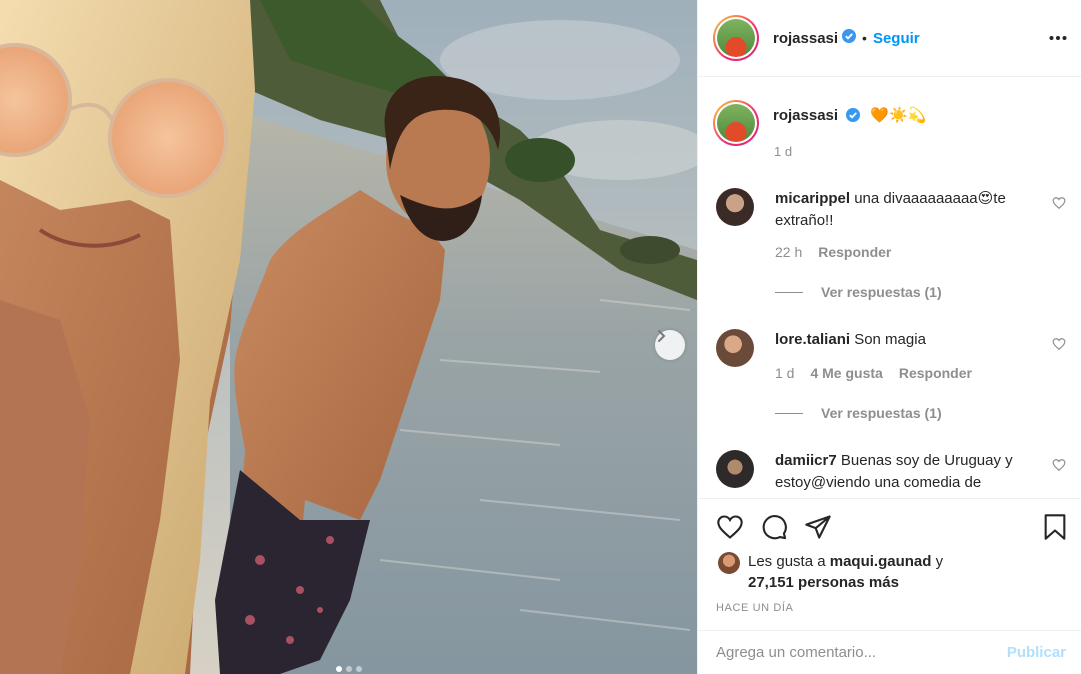 This screenshot has width=1081, height=674. I want to click on post-header: rojassasi • Seguir, so click(889, 38).